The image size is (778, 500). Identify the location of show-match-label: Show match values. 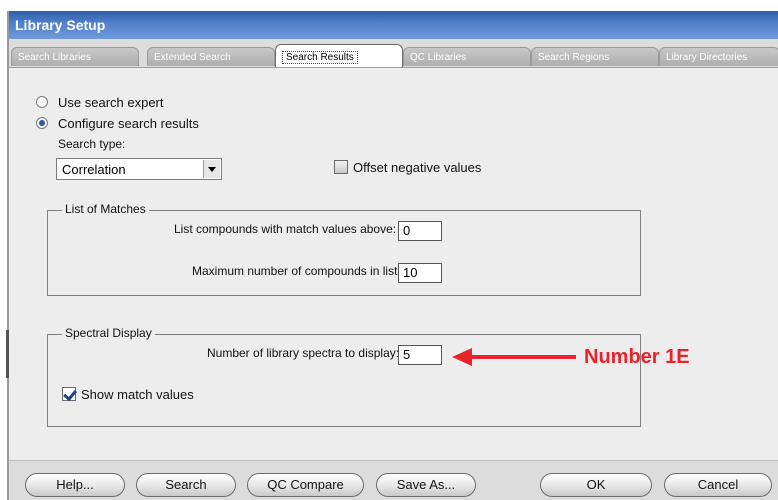
(137, 394).